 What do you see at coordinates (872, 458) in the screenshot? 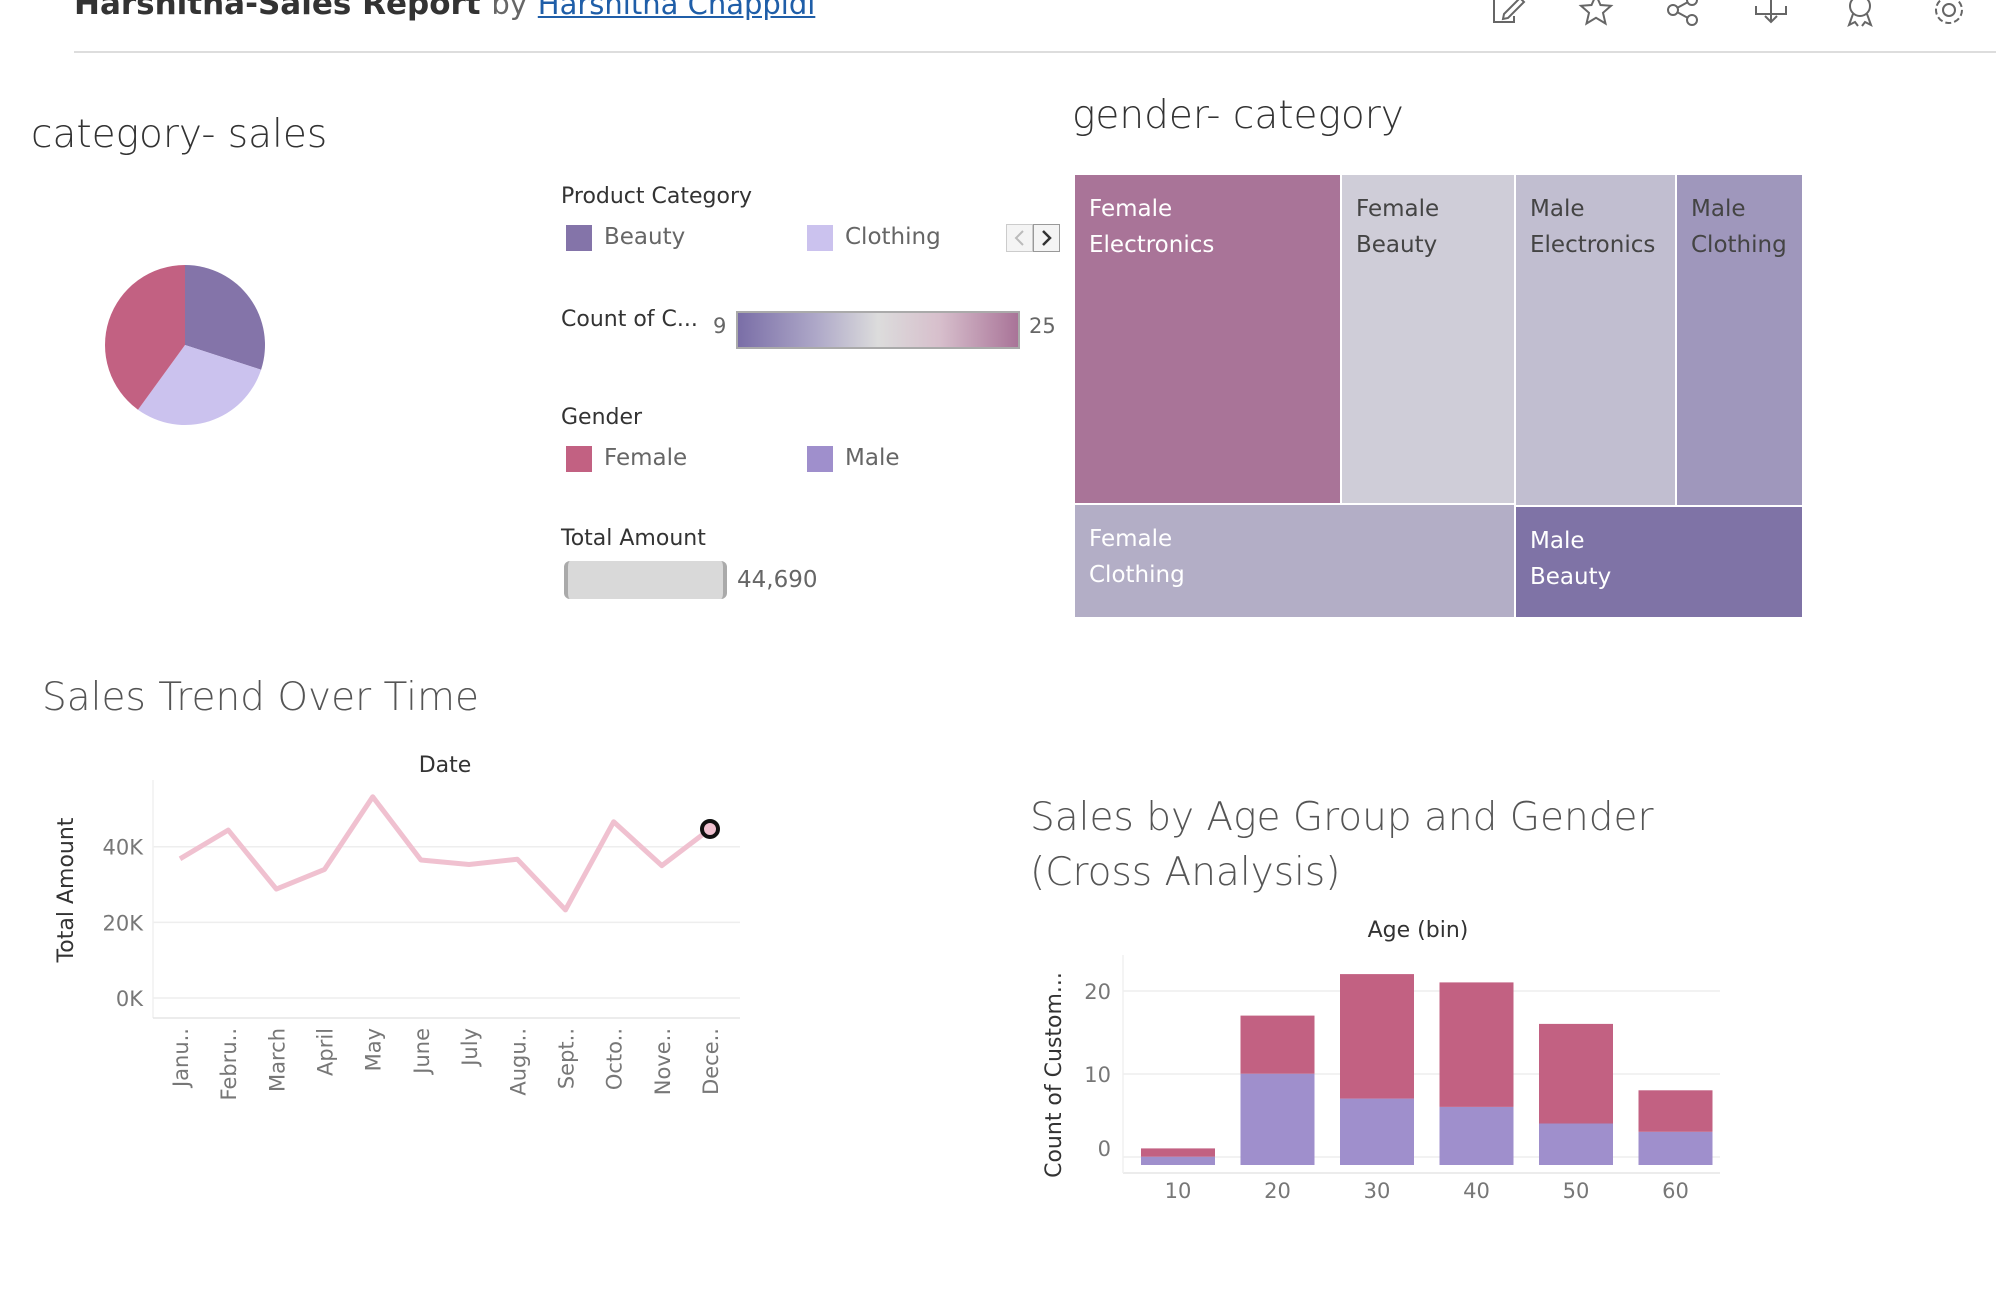
I see `legend-label-male: Male` at bounding box center [872, 458].